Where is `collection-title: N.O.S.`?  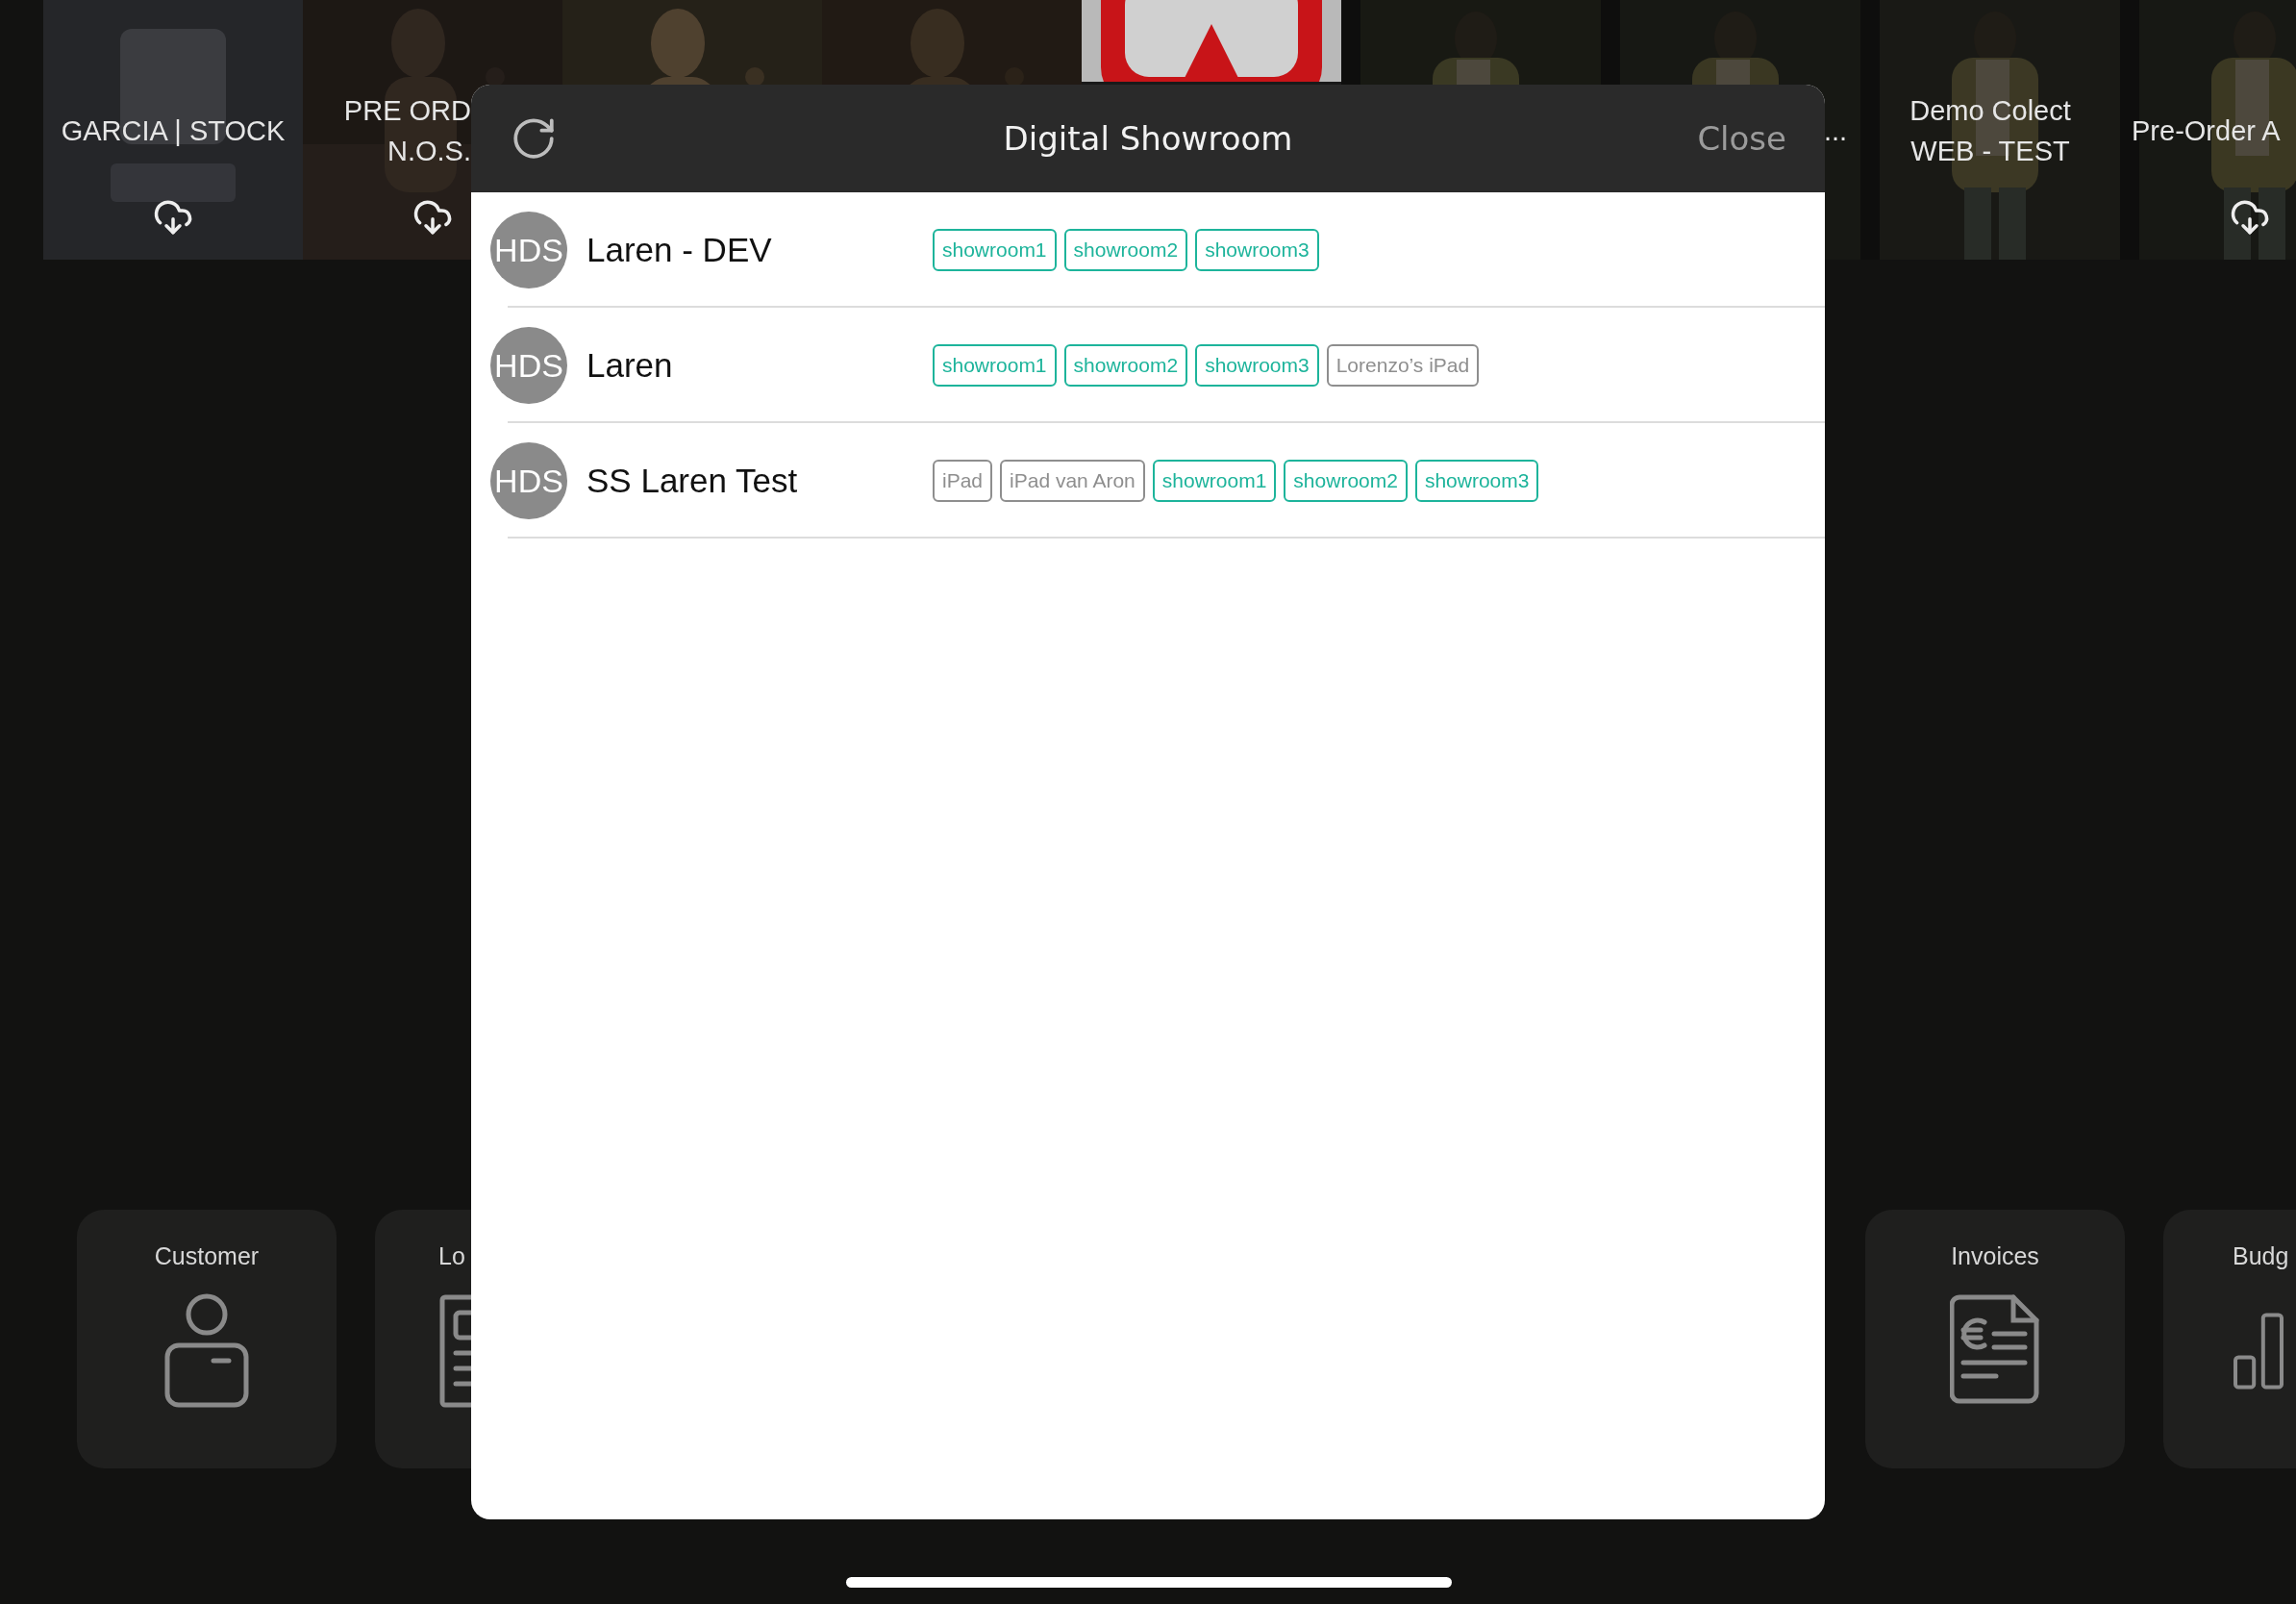 collection-title: N.O.S. is located at coordinates (429, 151).